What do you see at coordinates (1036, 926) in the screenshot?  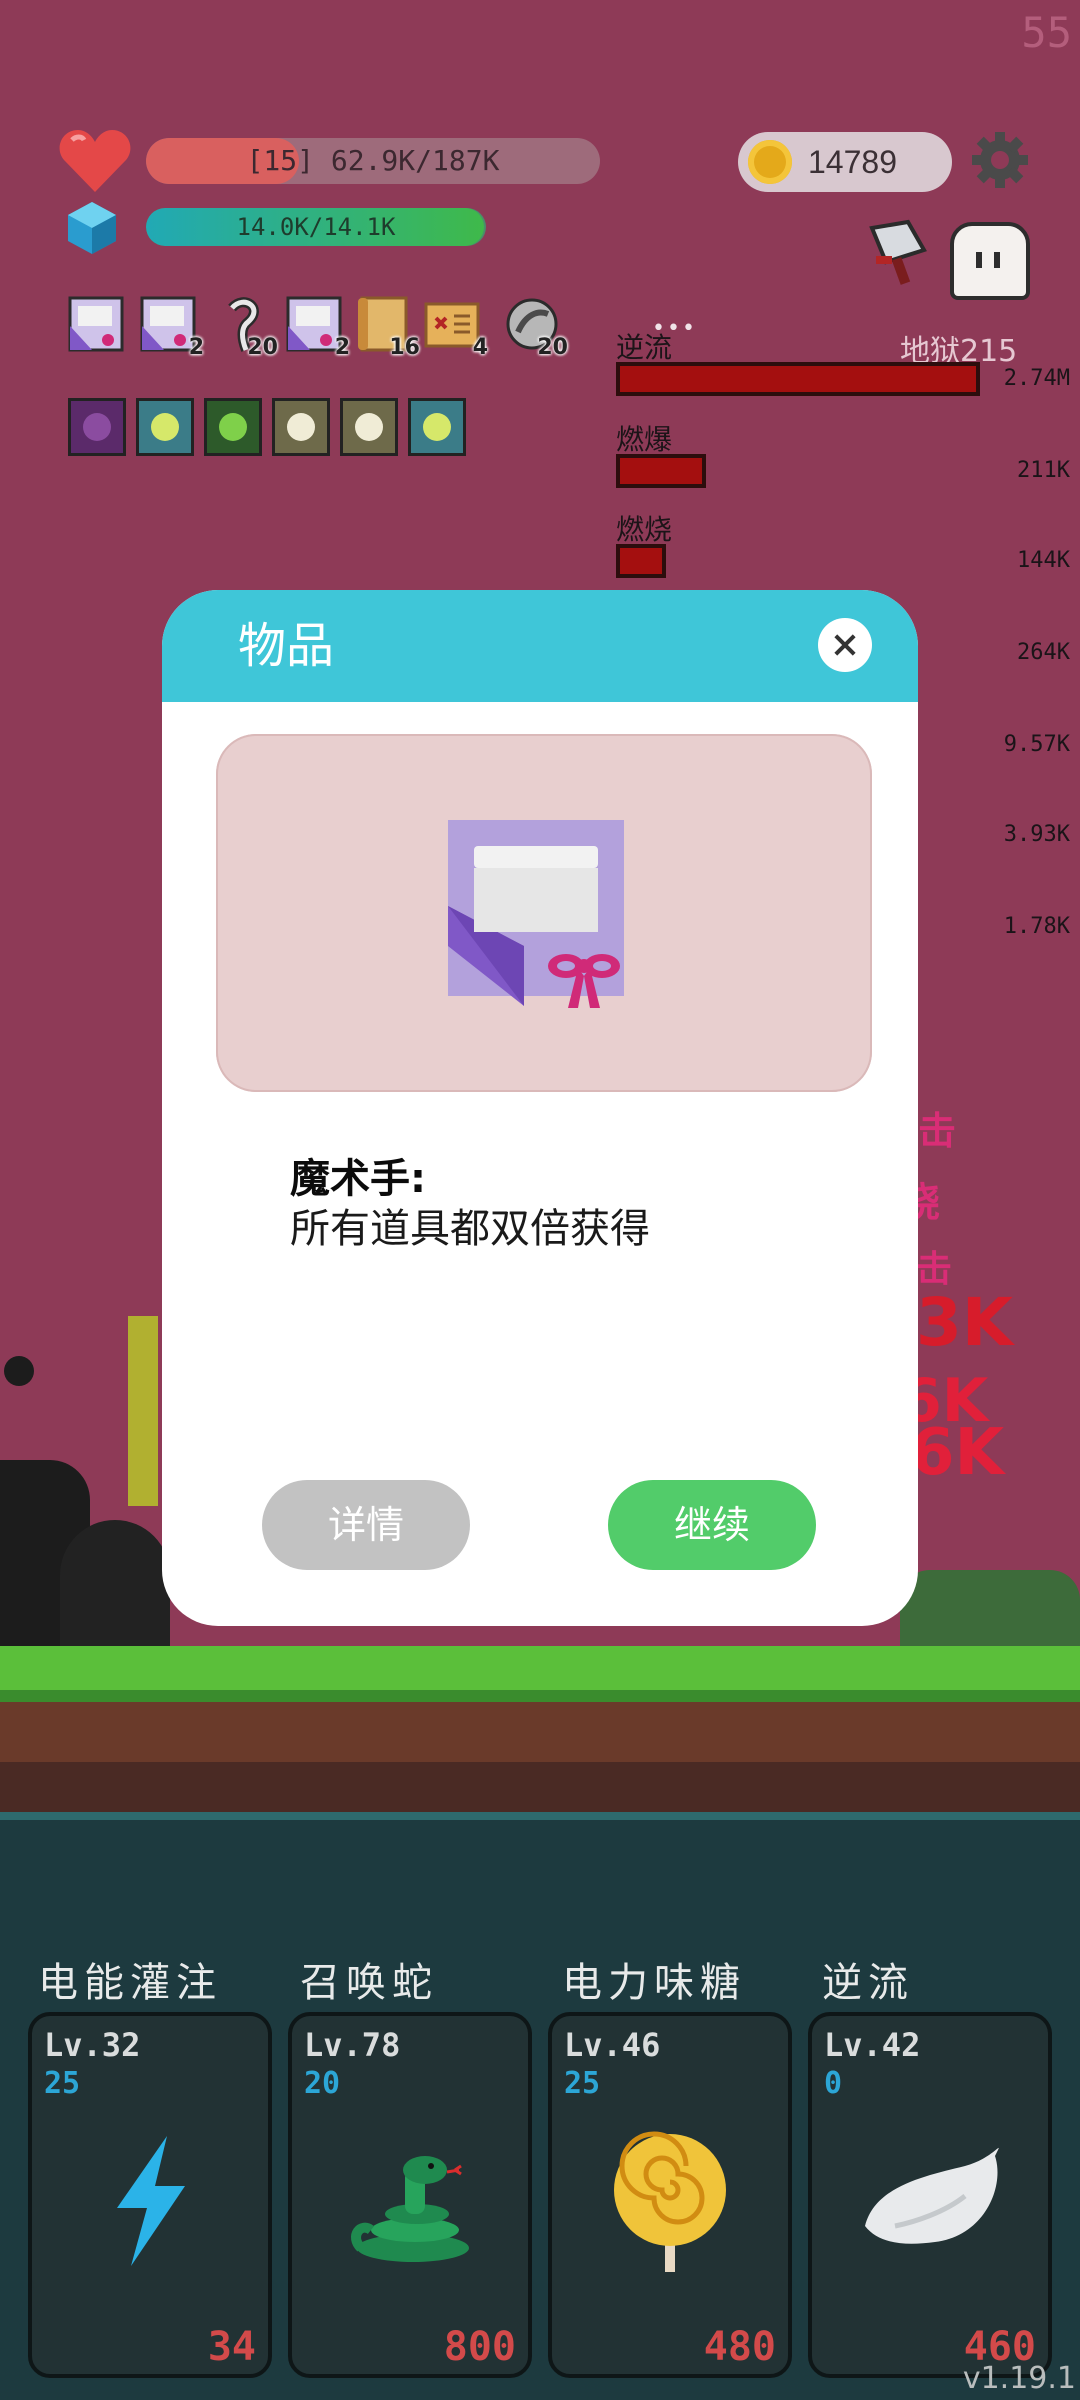 I see `damage-value: 1.78K` at bounding box center [1036, 926].